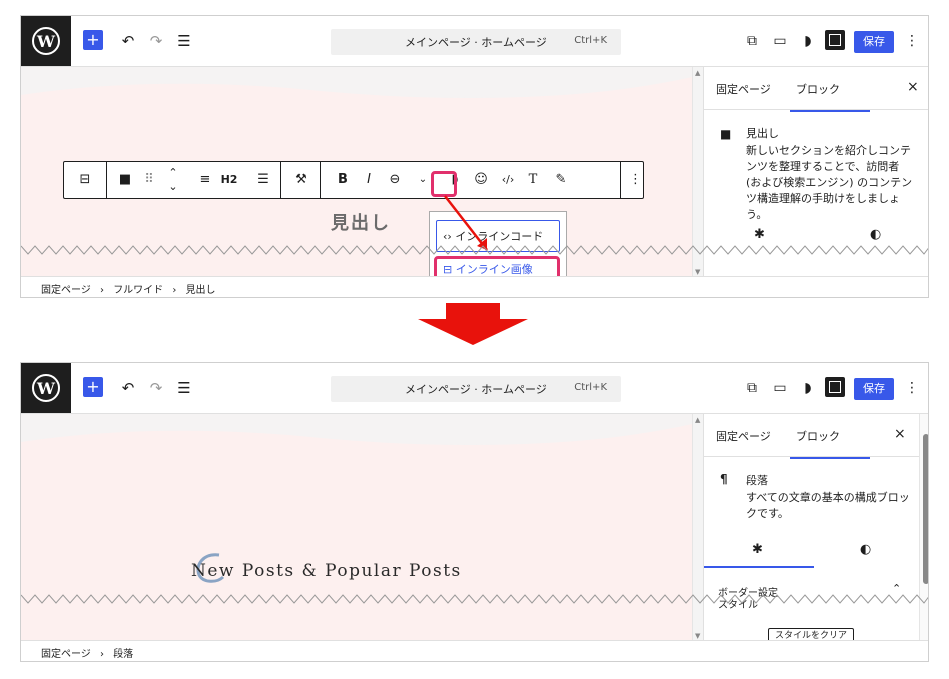 The width and height of the screenshot is (949, 679). What do you see at coordinates (138, 290) in the screenshot?
I see `breadcrumb-item: フルワイド` at bounding box center [138, 290].